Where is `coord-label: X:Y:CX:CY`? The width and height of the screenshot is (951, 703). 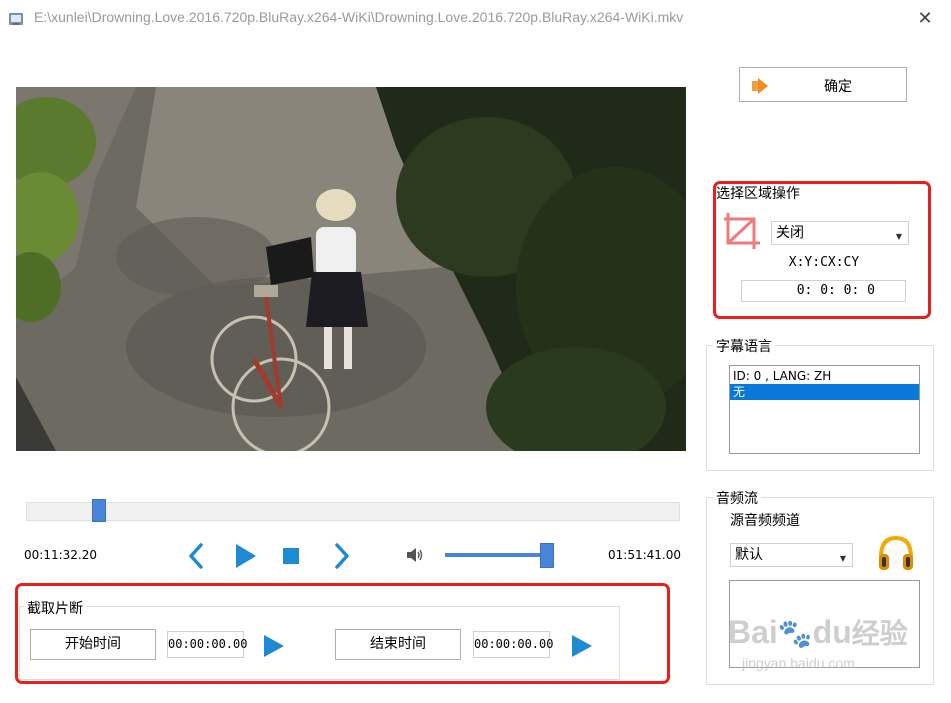 coord-label: X:Y:CX:CY is located at coordinates (824, 262).